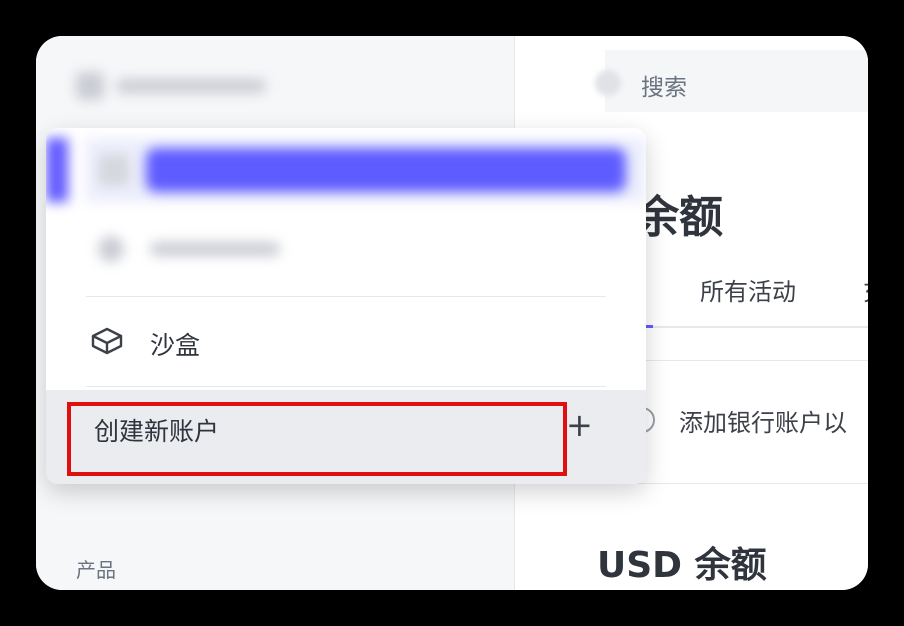 This screenshot has width=904, height=626. I want to click on tab-bar: 所有活动 充, so click(741, 300).